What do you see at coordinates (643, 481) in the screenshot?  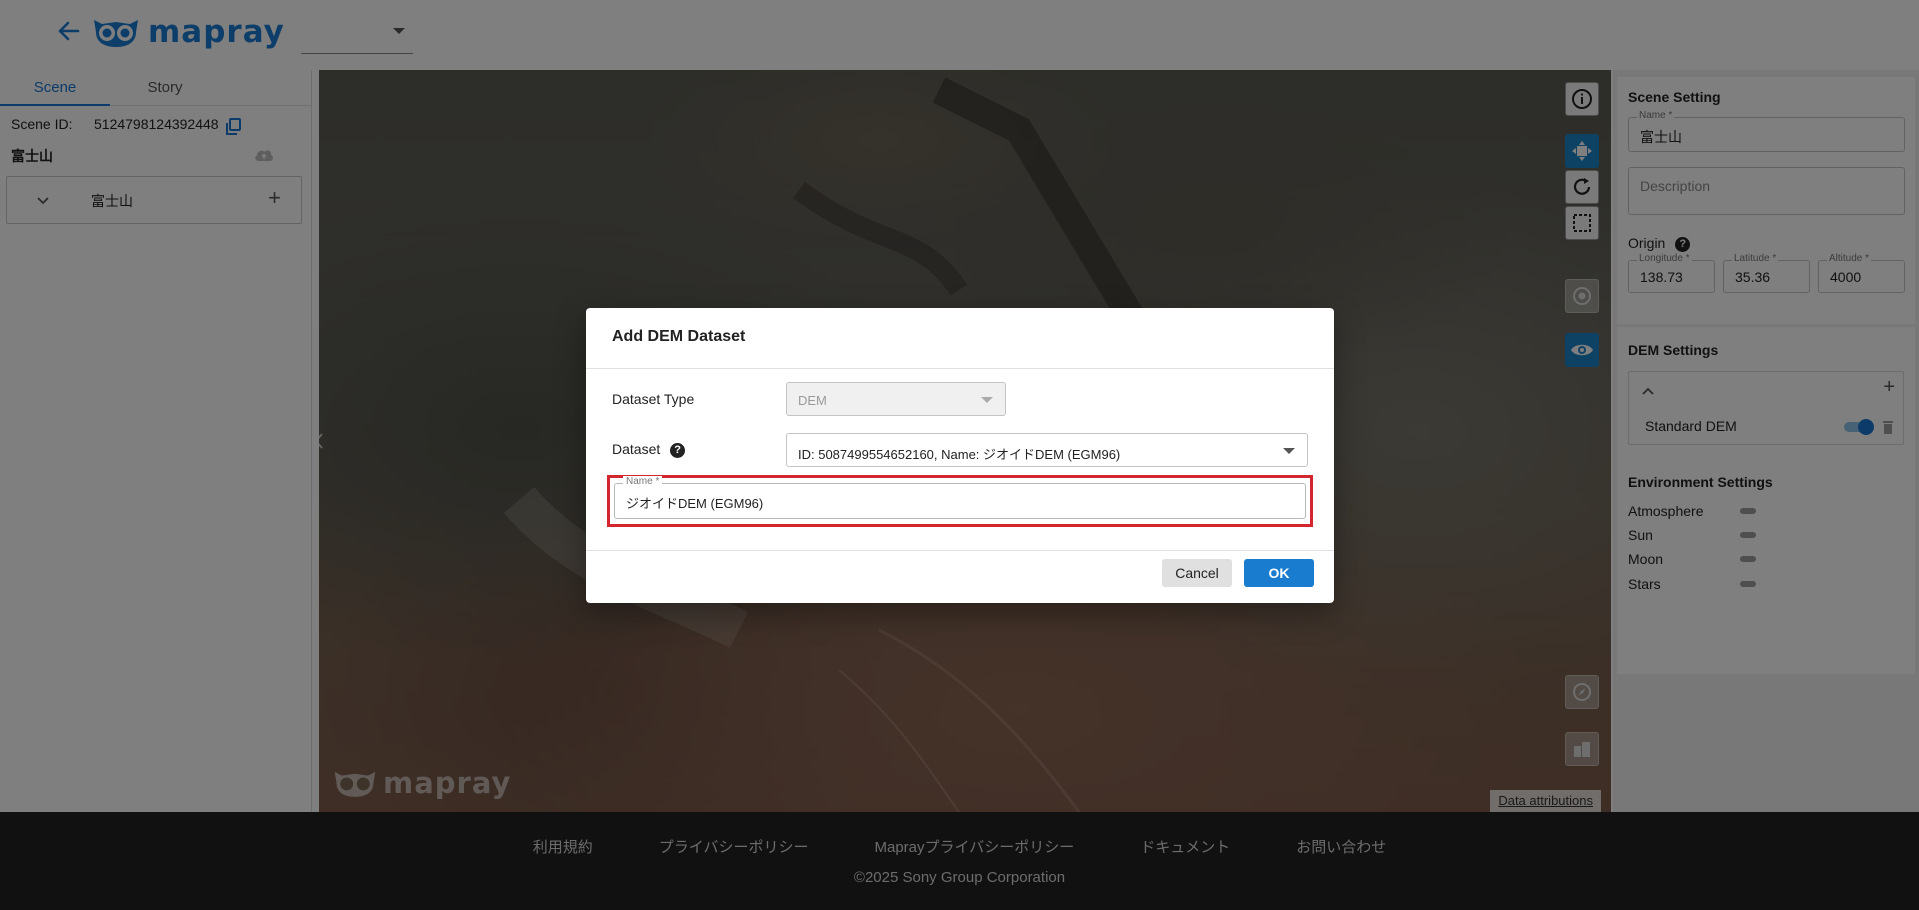 I see `dataset-name-label: Name *` at bounding box center [643, 481].